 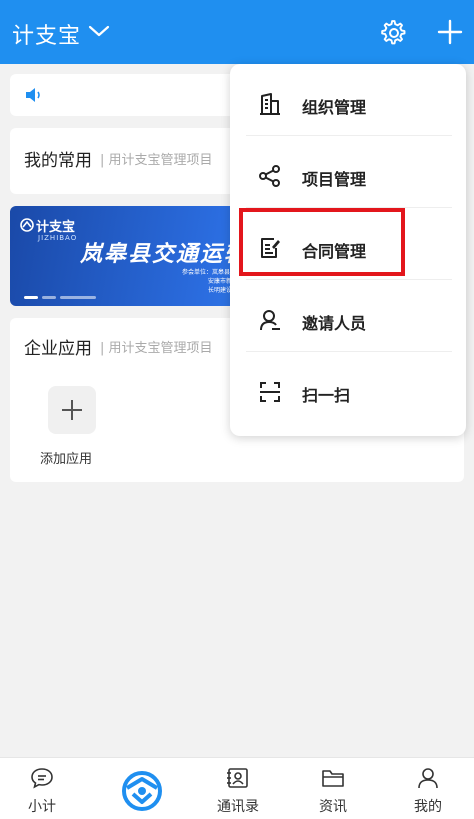 What do you see at coordinates (333, 807) in the screenshot?
I see `tab-label: 资讯` at bounding box center [333, 807].